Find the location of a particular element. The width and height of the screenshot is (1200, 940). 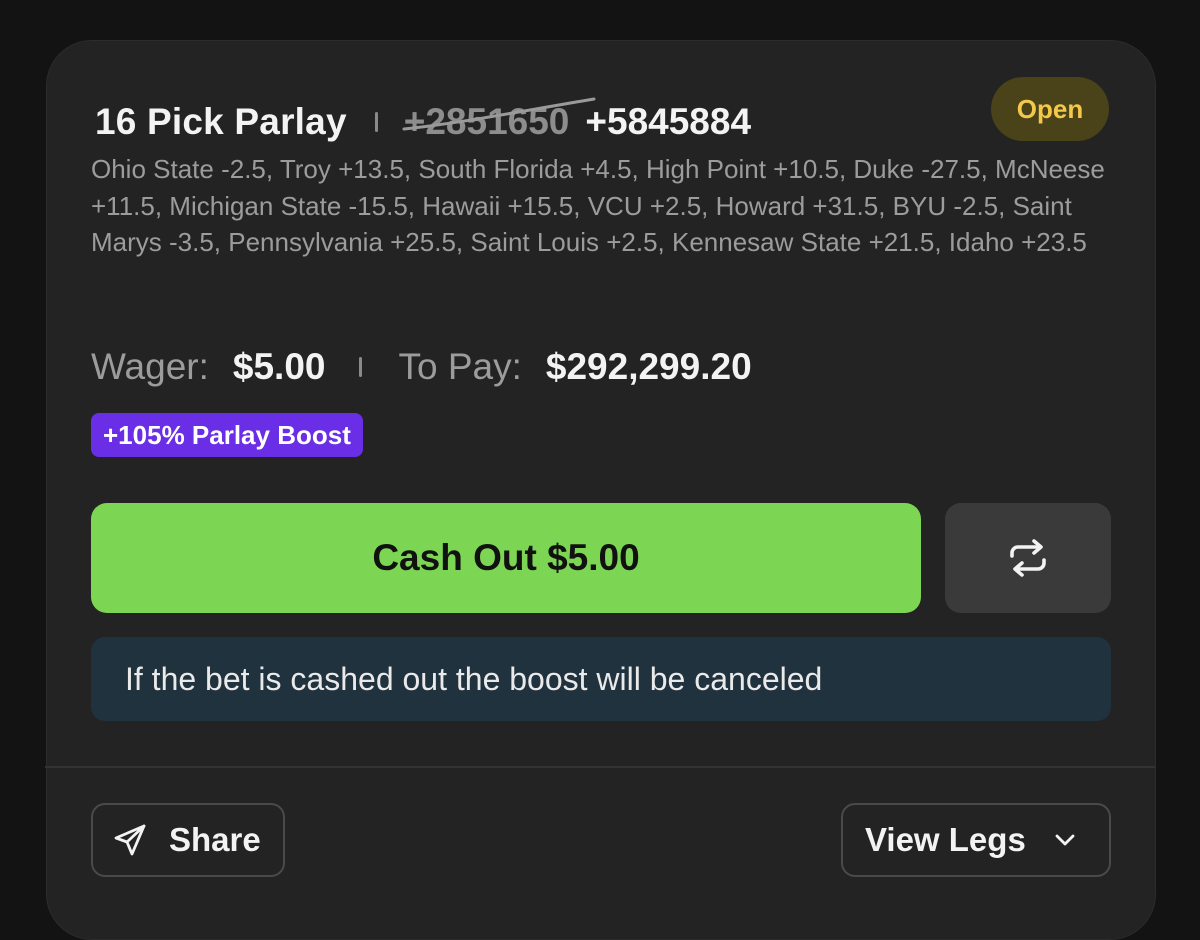

send-icon is located at coordinates (130, 840).